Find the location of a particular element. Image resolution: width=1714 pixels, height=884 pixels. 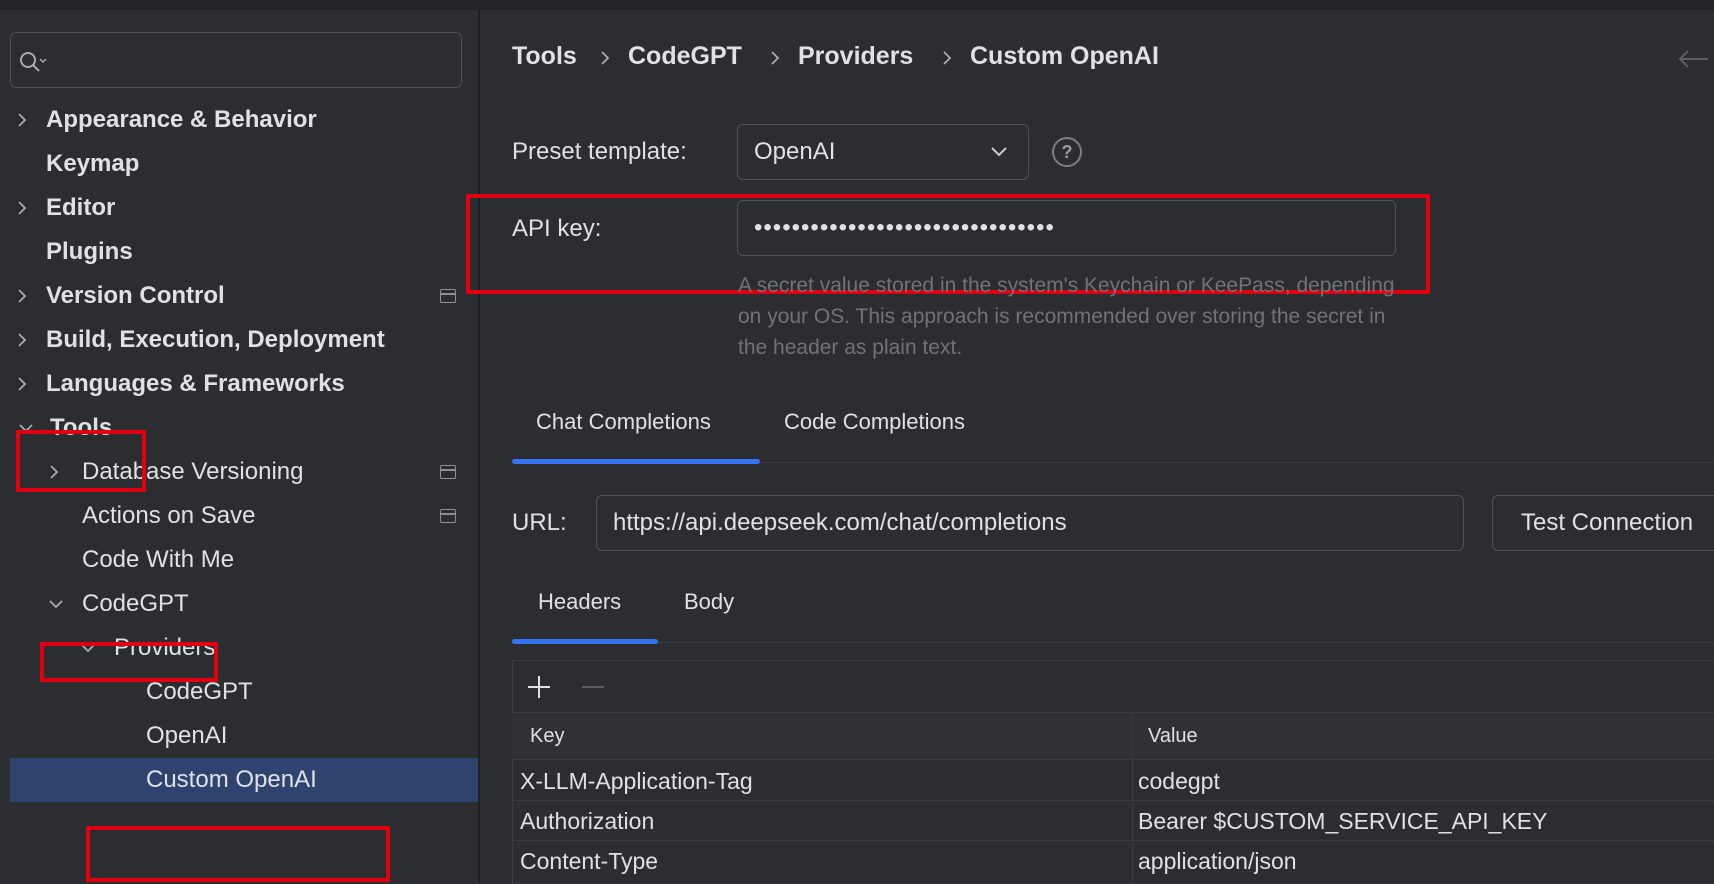

table-cell-value: codegpt is located at coordinates (1179, 781).